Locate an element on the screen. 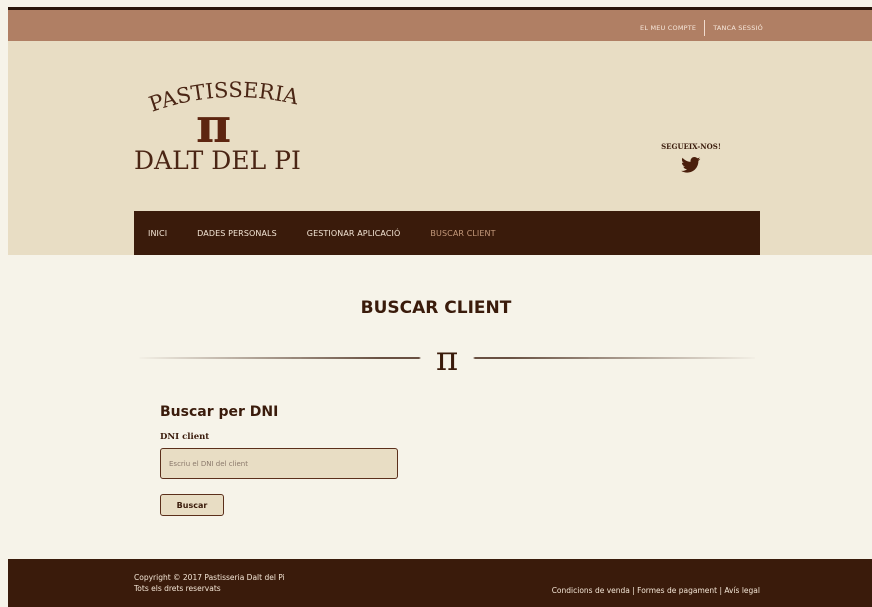 This screenshot has height=607, width=872. pi-divider: π is located at coordinates (447, 358).